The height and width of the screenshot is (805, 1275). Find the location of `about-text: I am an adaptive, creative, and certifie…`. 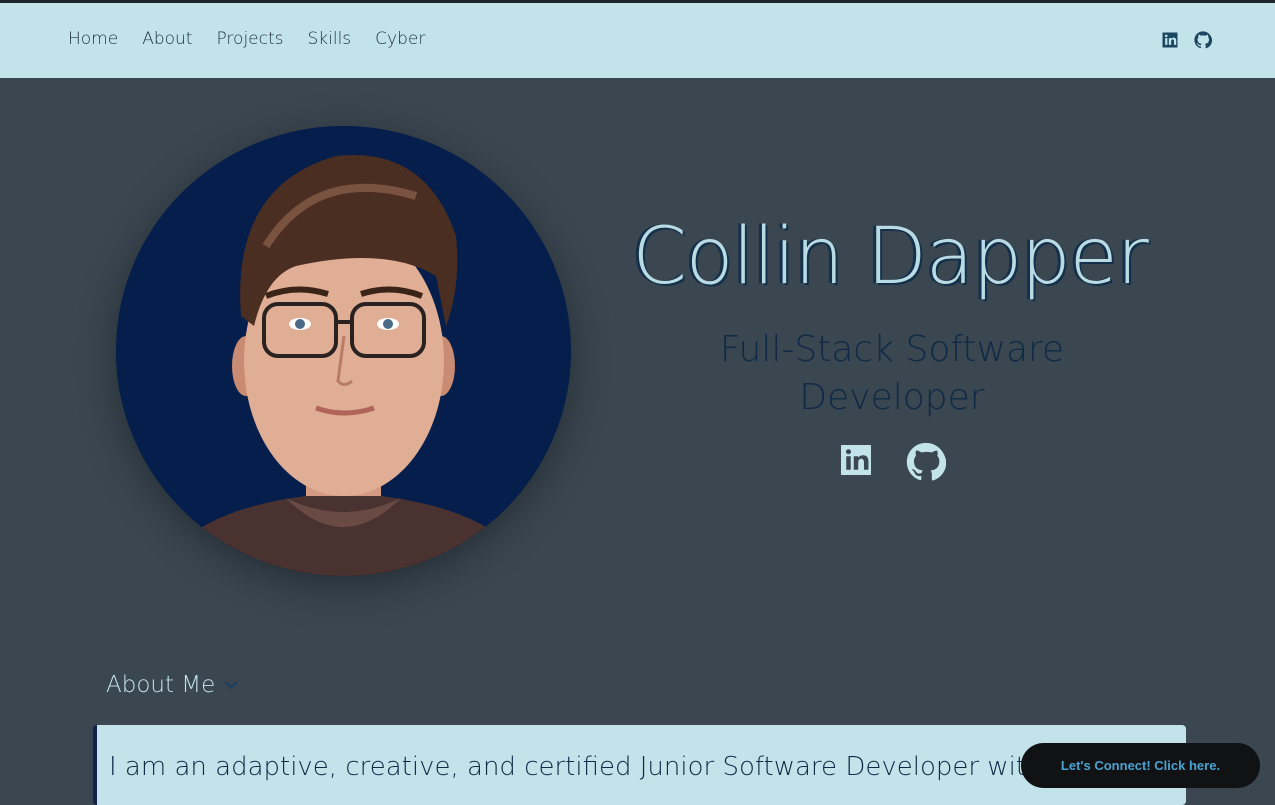

about-text: I am an adaptive, creative, and certifie… is located at coordinates (588, 767).